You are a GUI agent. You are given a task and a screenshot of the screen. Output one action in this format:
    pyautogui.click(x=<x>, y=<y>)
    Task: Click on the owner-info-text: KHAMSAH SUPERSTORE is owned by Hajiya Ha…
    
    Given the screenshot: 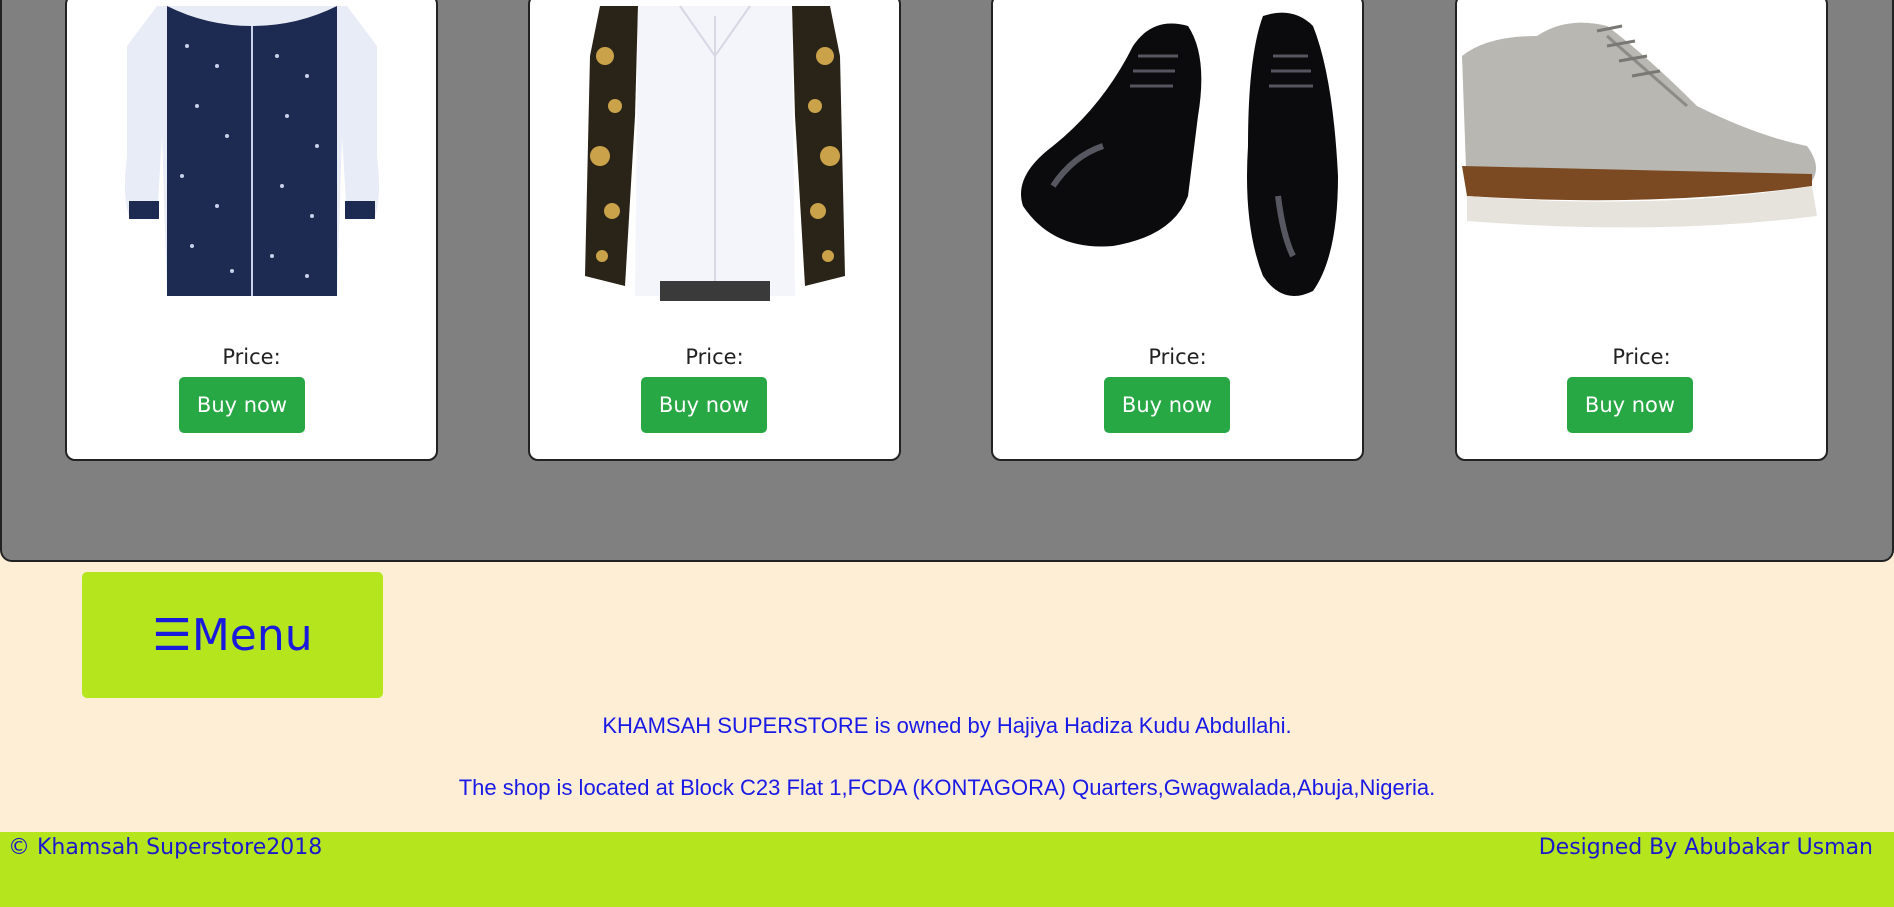 What is the action you would take?
    pyautogui.click(x=947, y=725)
    